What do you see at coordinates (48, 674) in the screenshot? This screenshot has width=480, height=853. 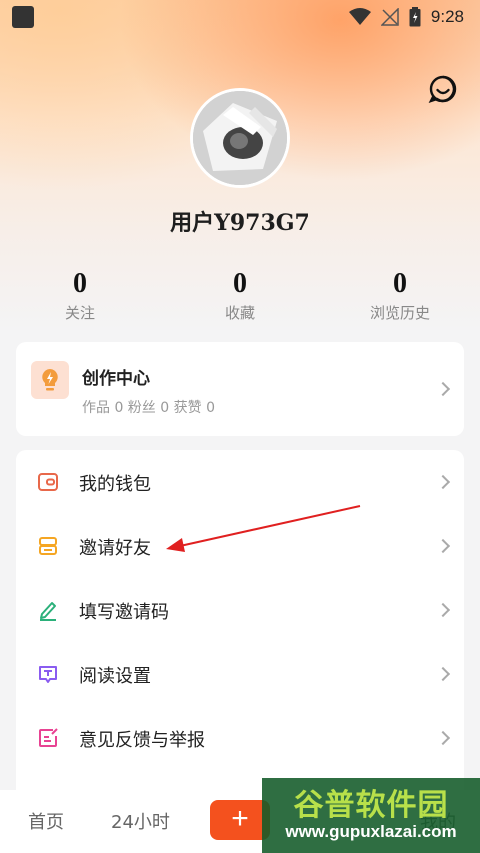 I see `reading-settings-icon` at bounding box center [48, 674].